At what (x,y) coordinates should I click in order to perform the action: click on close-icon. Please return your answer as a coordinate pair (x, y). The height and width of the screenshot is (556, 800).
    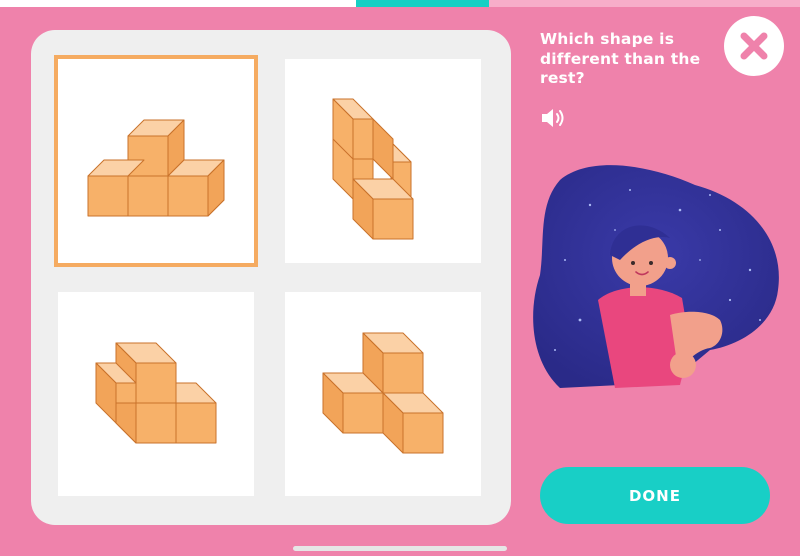
    Looking at the image, I should click on (754, 46).